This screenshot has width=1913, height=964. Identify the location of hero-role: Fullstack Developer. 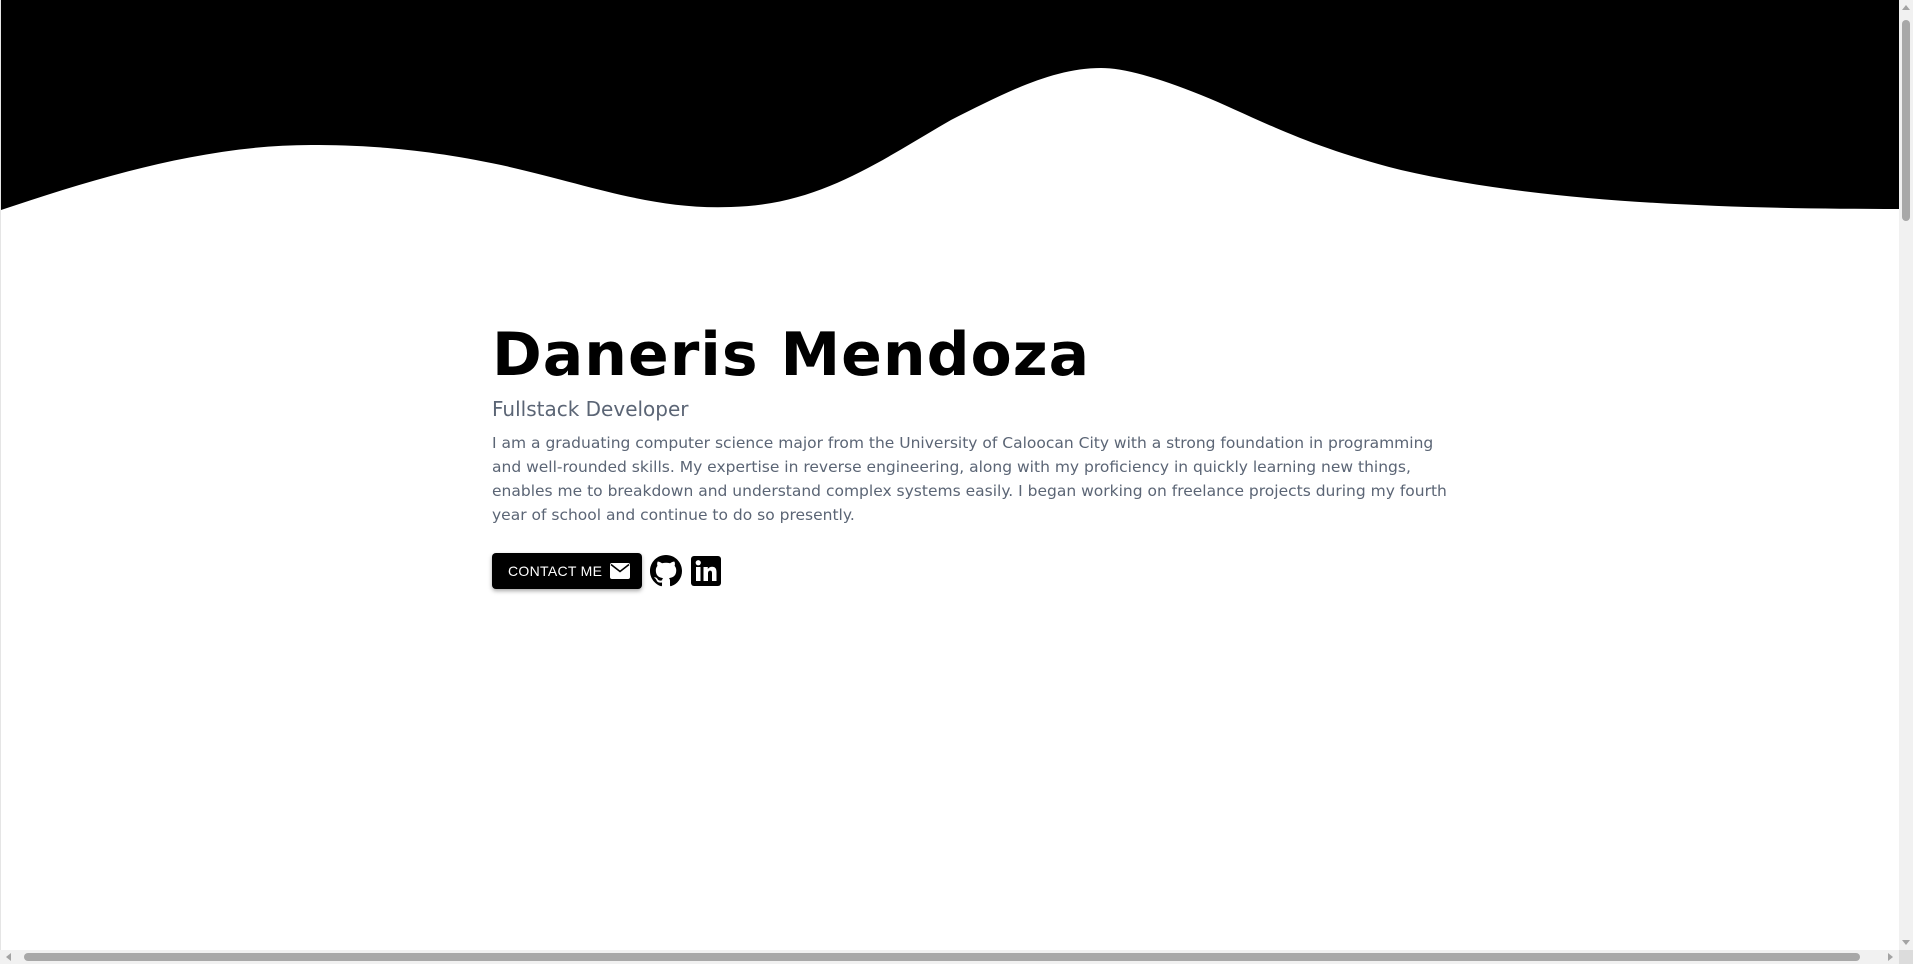
(590, 409).